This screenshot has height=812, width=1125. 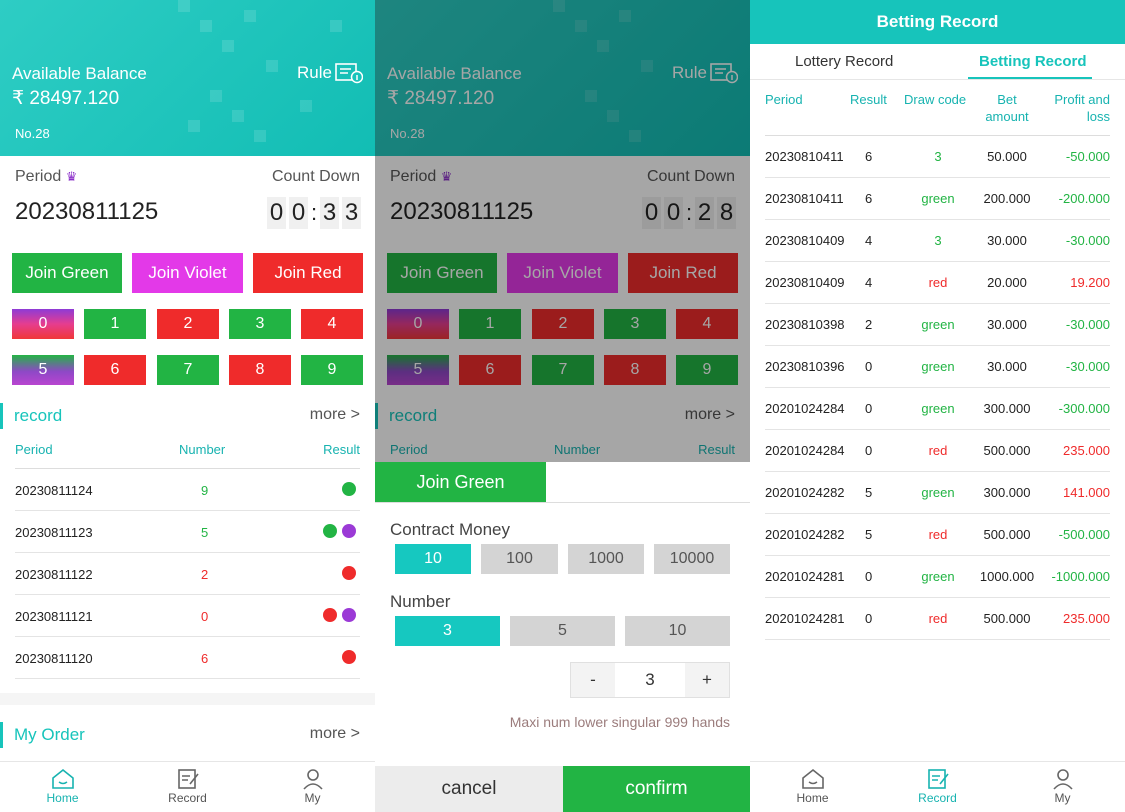 I want to click on table-row: 20201024282 5 red 500.000 -500.000, so click(x=937, y=535).